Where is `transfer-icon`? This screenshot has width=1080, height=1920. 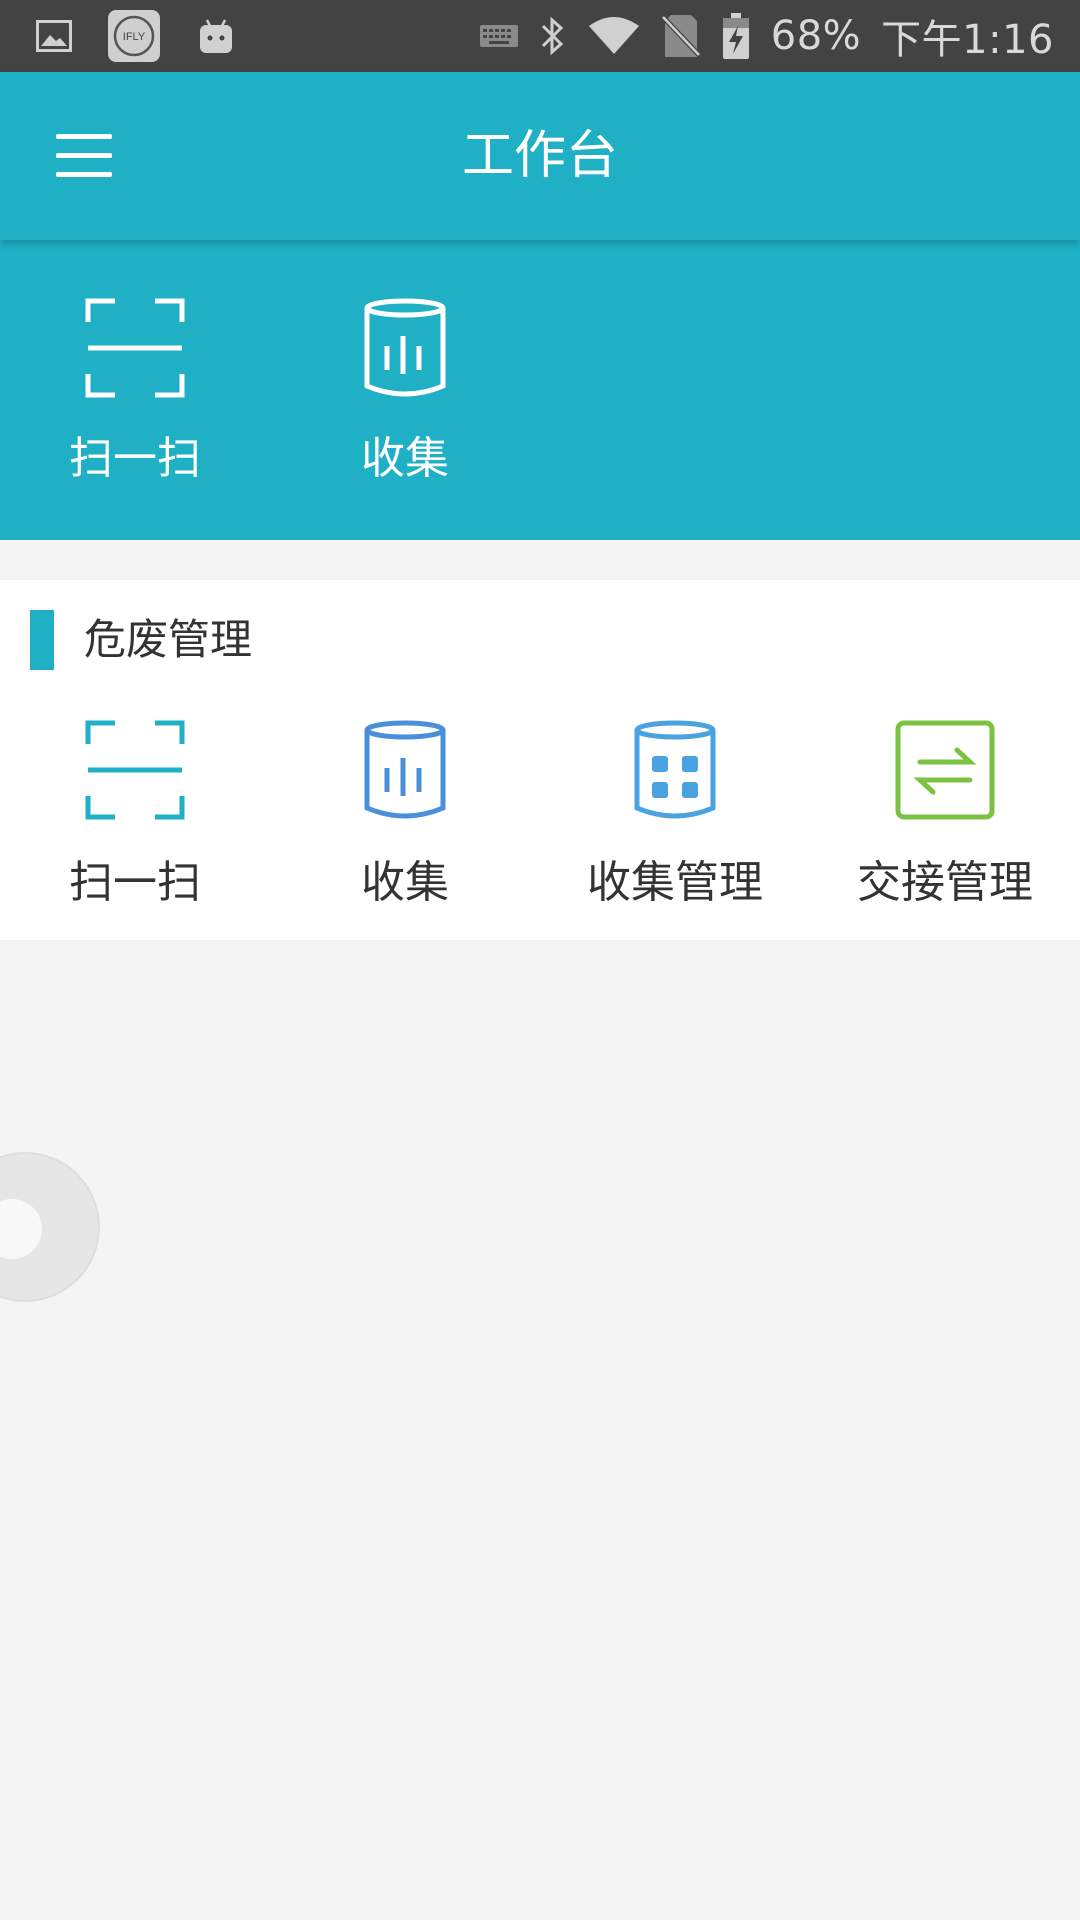 transfer-icon is located at coordinates (945, 770).